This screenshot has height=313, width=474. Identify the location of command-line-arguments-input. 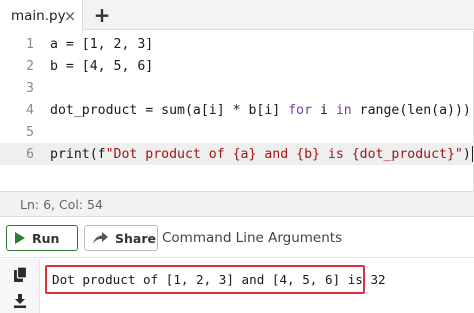
(313, 238).